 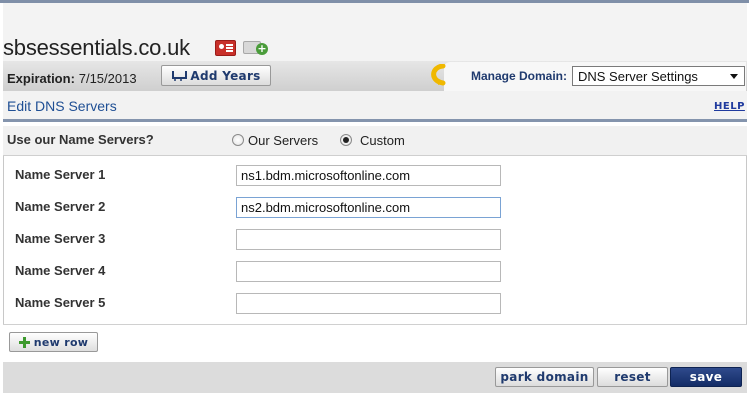 I want to click on name-server-4-label: Name Server 4, so click(x=60, y=270).